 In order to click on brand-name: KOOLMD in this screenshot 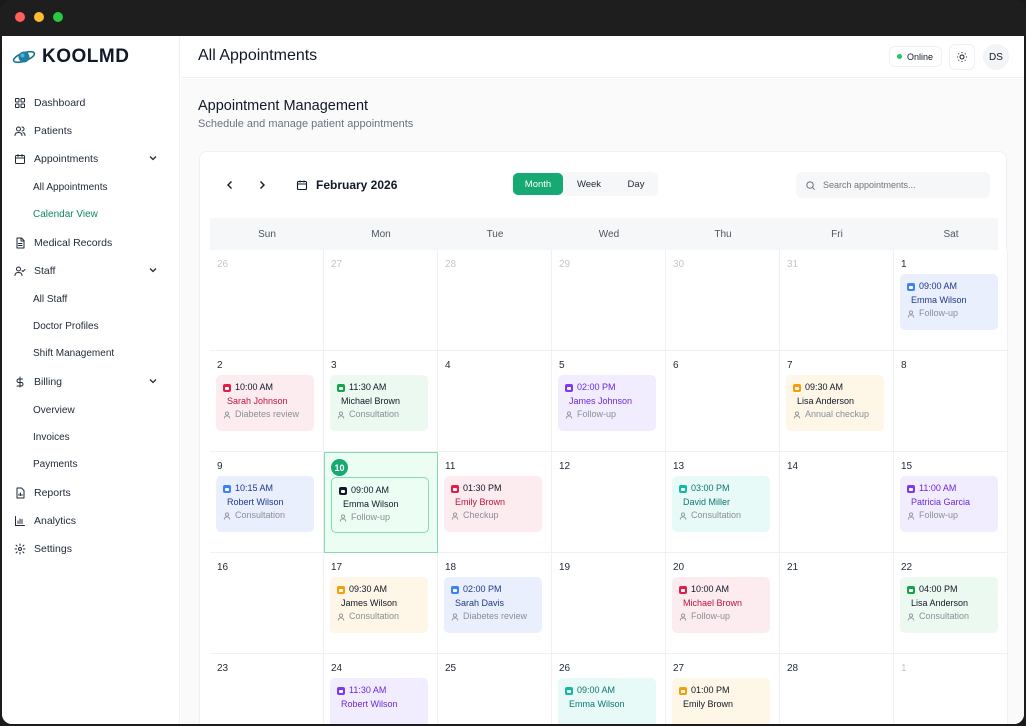, I will do `click(86, 56)`.